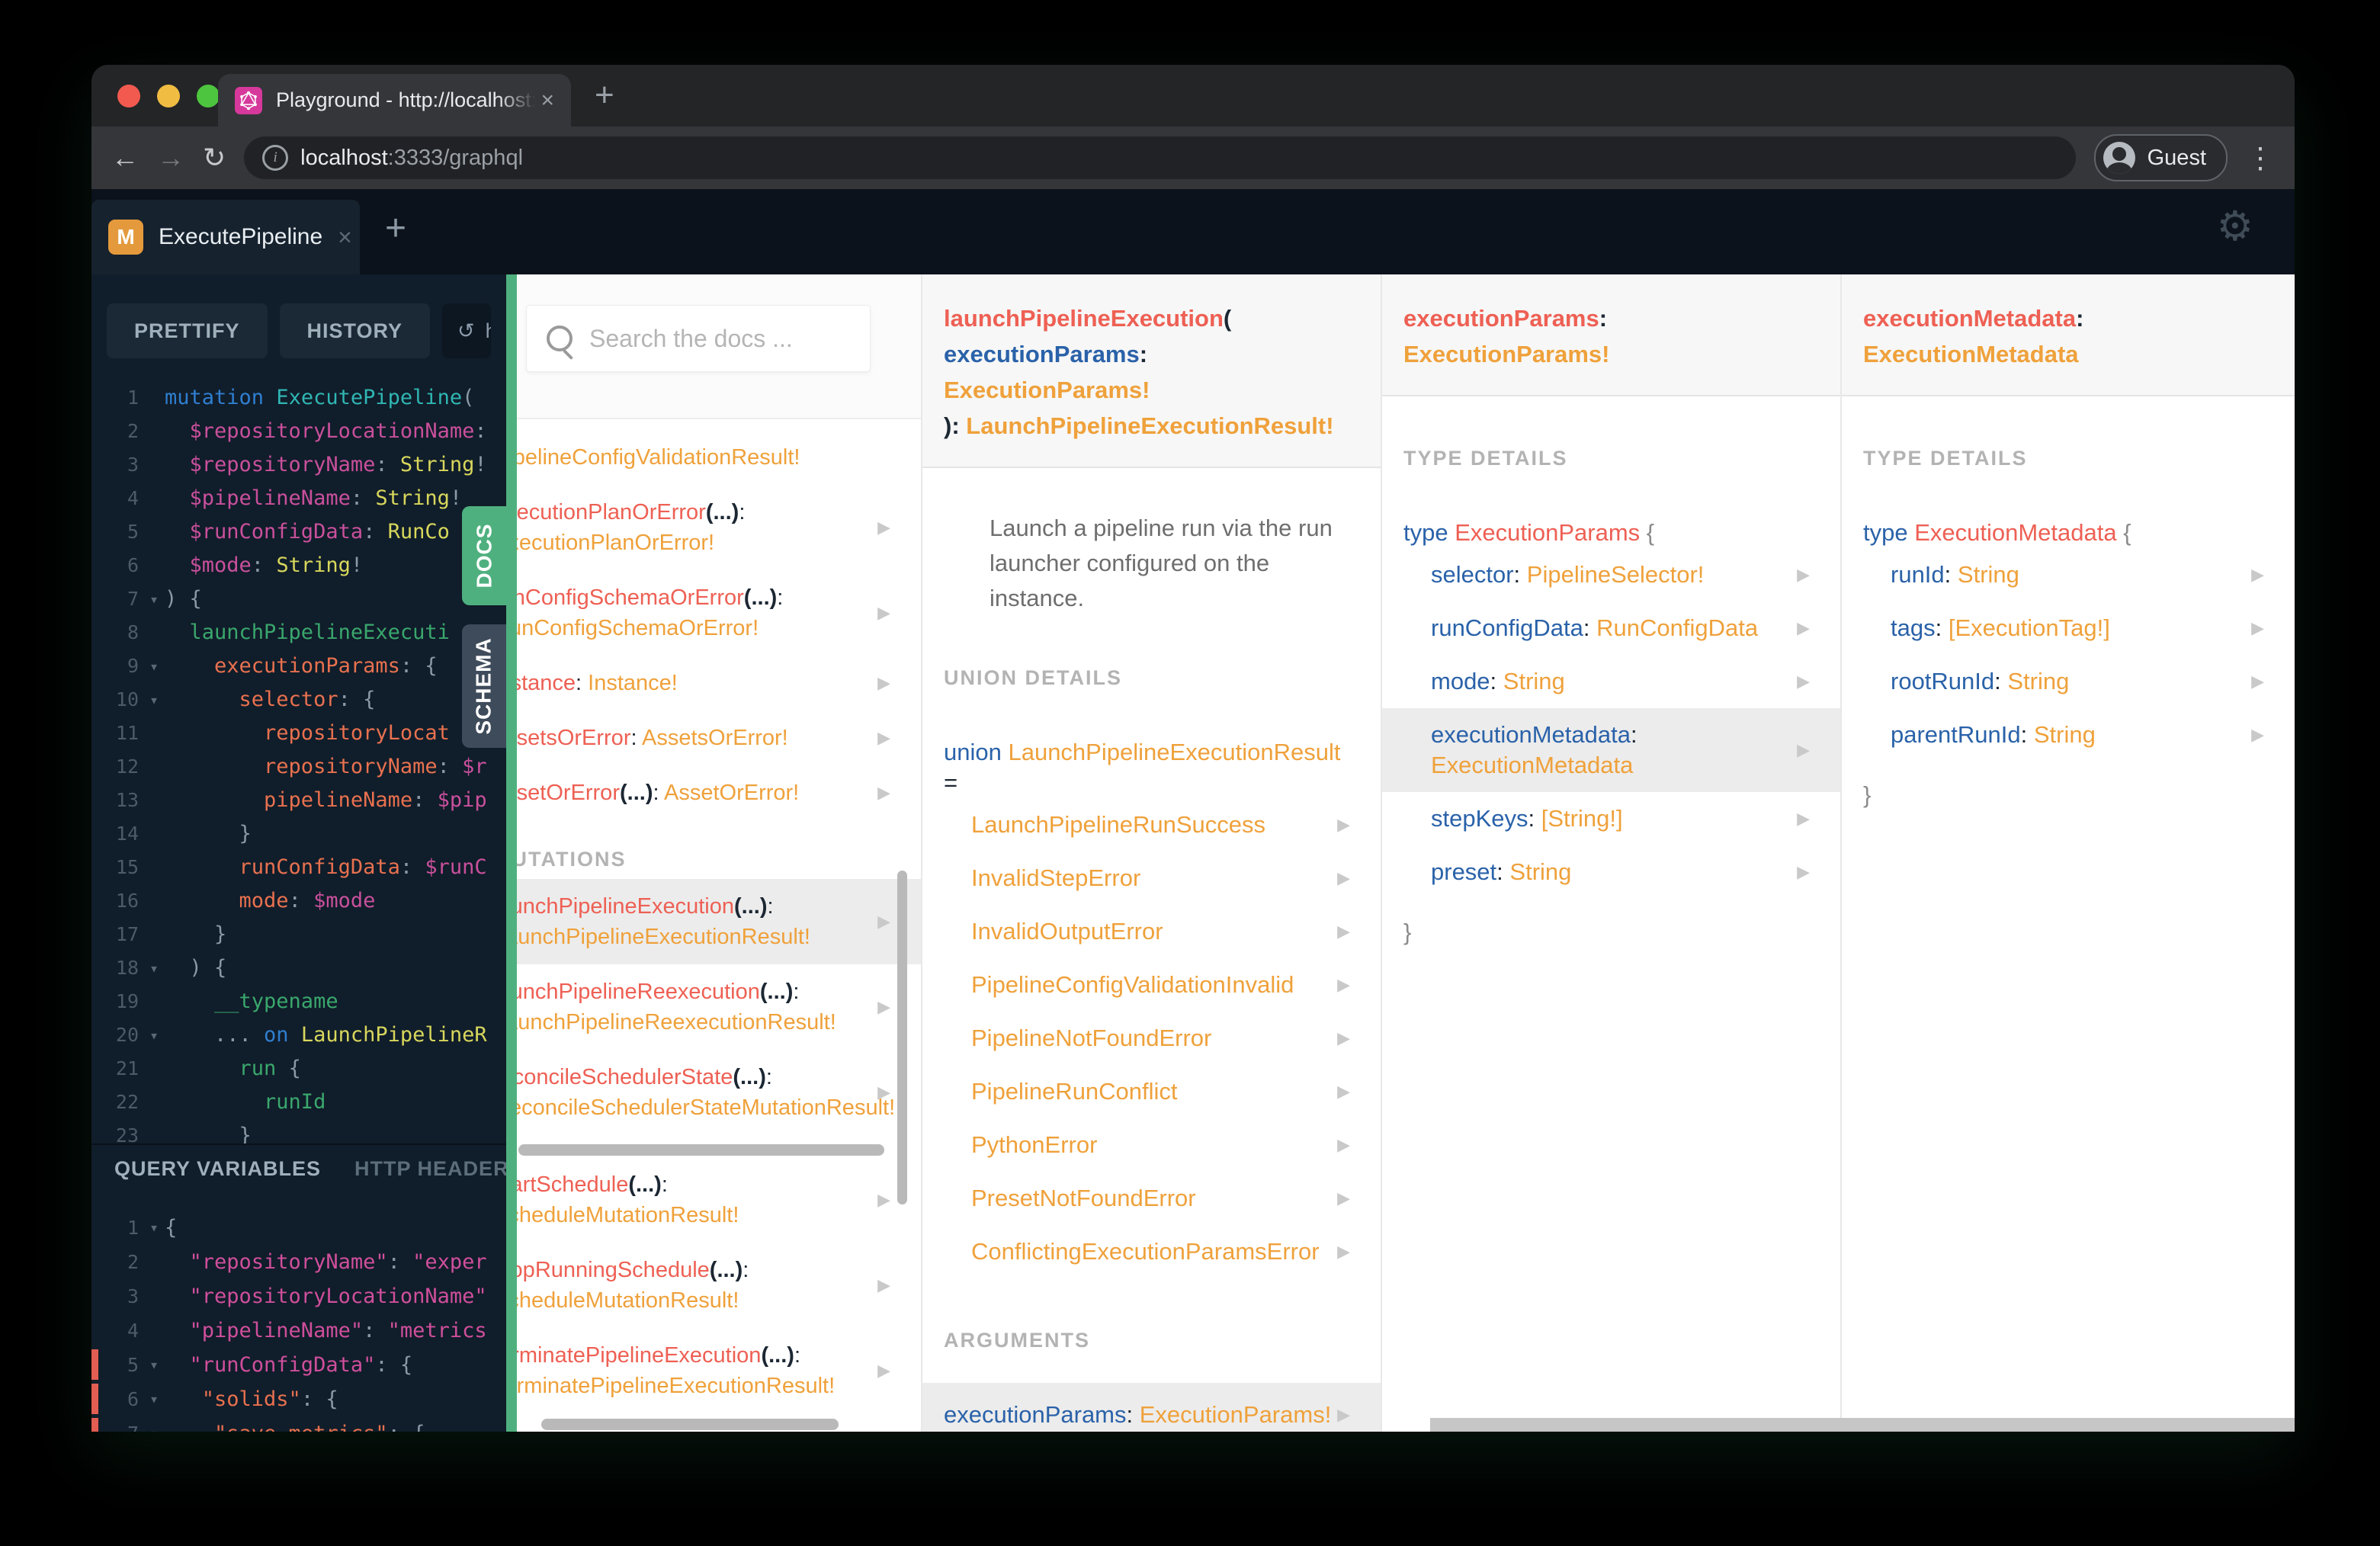  What do you see at coordinates (484, 686) in the screenshot?
I see `tab-schema: SCHEMA` at bounding box center [484, 686].